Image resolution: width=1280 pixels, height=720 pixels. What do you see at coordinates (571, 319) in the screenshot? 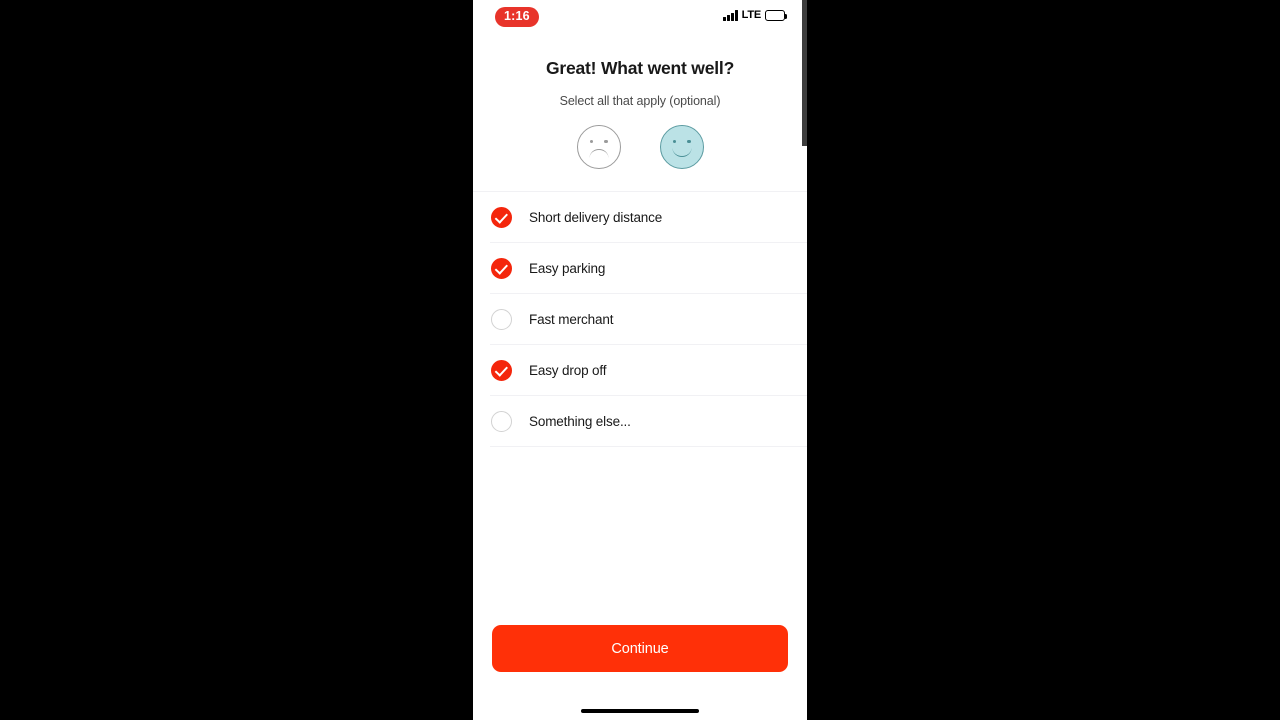
I see `list-item-label: Fast merchant` at bounding box center [571, 319].